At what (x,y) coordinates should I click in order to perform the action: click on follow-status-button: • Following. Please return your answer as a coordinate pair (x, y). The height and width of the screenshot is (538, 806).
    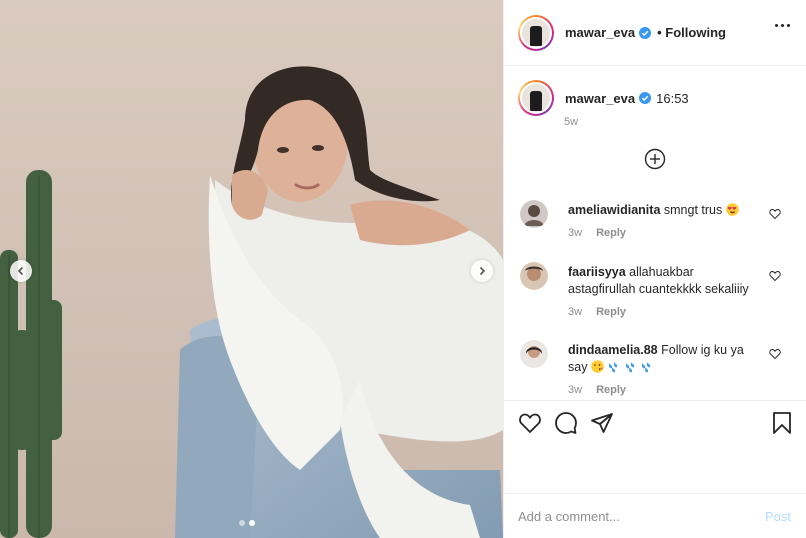
    Looking at the image, I should click on (691, 32).